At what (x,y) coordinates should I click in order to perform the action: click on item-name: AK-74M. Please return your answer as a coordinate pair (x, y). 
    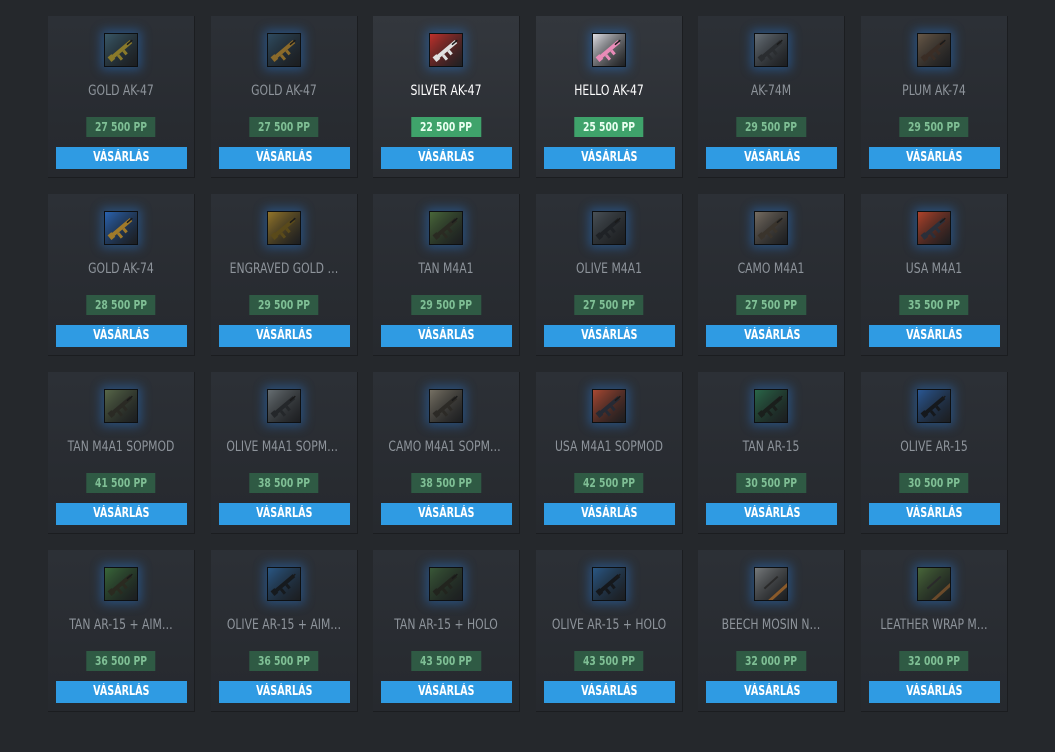
    Looking at the image, I should click on (771, 91).